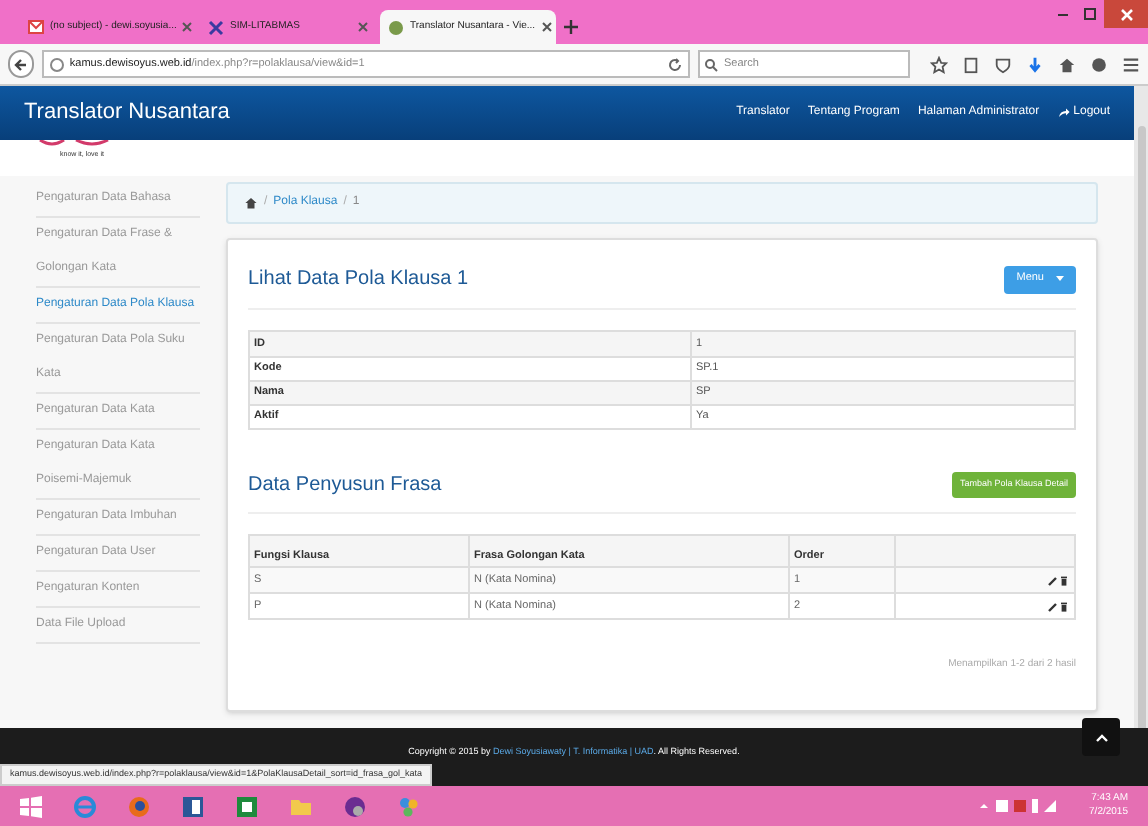  Describe the element at coordinates (346, 486) in the screenshot. I see `section-title: Data Penyusun Frasa` at that location.